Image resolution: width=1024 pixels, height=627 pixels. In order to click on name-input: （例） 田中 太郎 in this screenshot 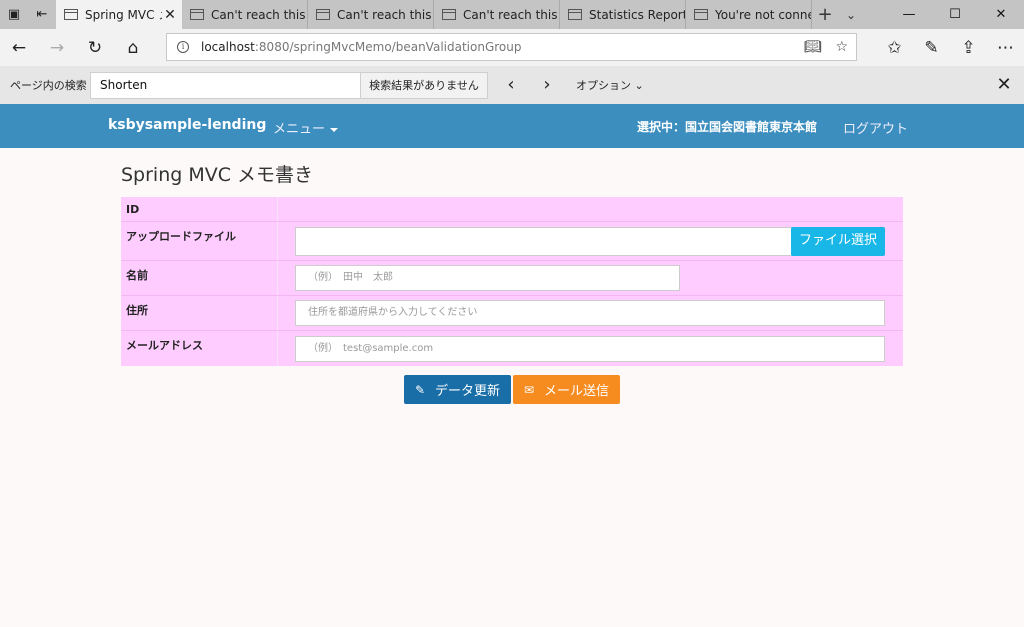, I will do `click(487, 278)`.